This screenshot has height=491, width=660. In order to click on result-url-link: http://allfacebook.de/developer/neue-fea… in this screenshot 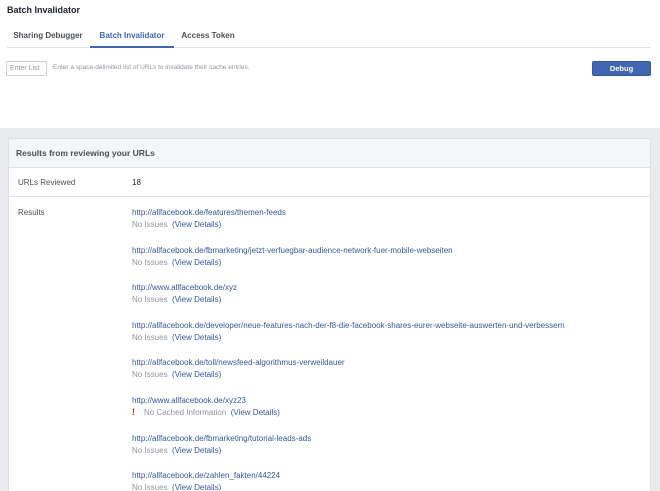, I will do `click(387, 326)`.